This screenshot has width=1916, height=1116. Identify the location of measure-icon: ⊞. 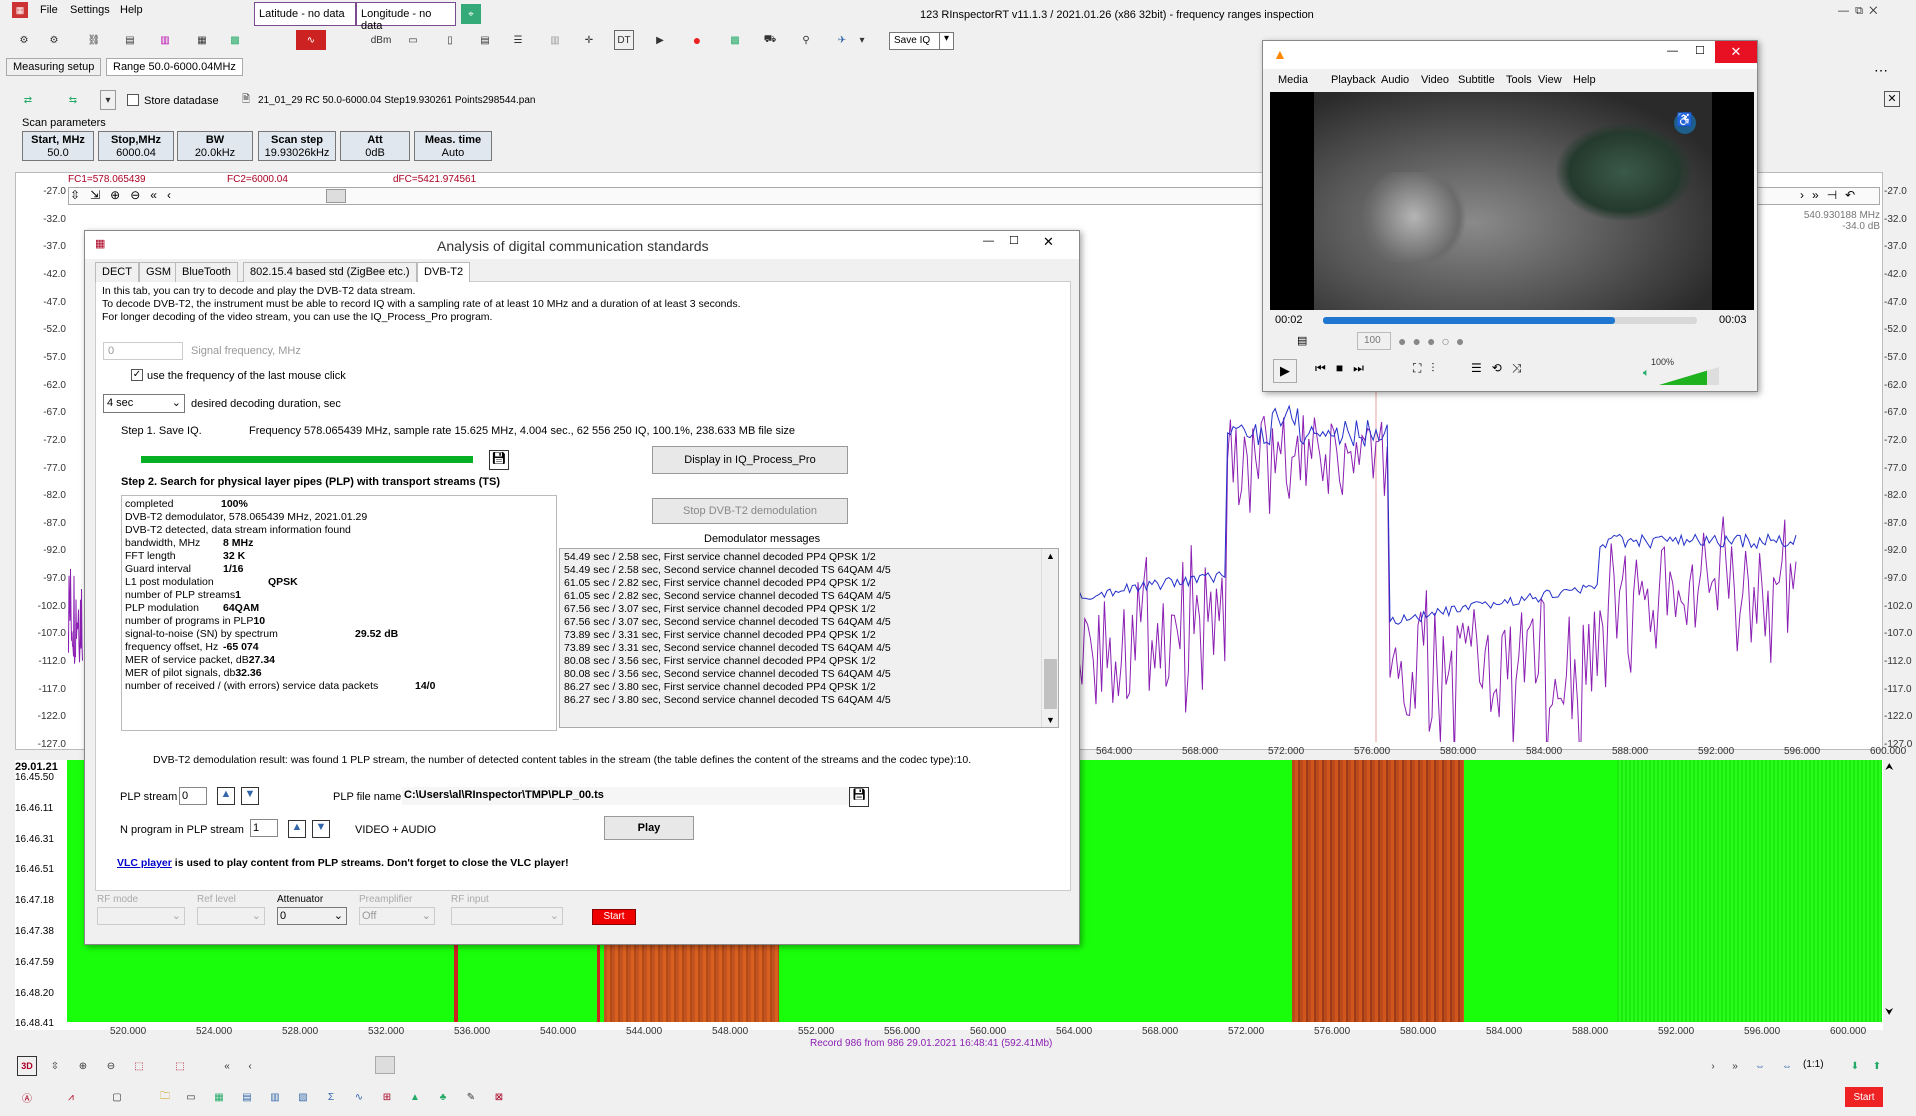
(387, 1097).